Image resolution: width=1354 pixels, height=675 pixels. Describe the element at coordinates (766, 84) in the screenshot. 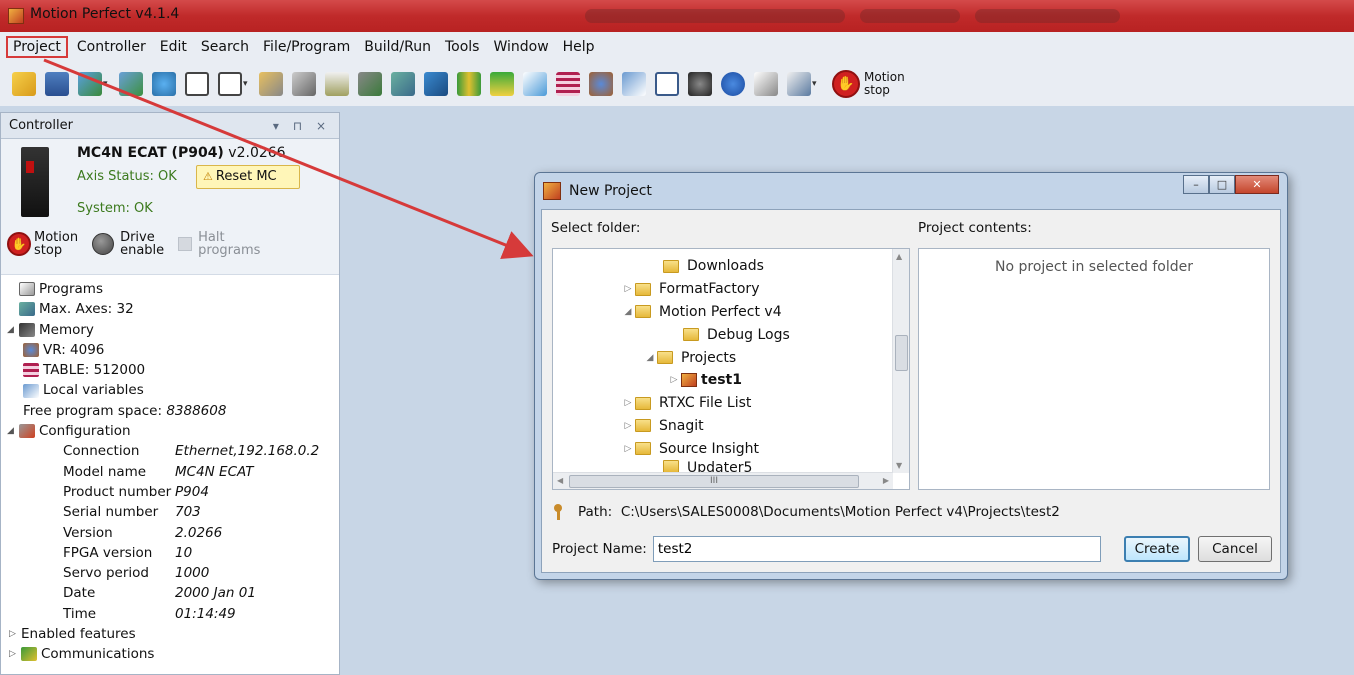

I see `document-icon` at that location.